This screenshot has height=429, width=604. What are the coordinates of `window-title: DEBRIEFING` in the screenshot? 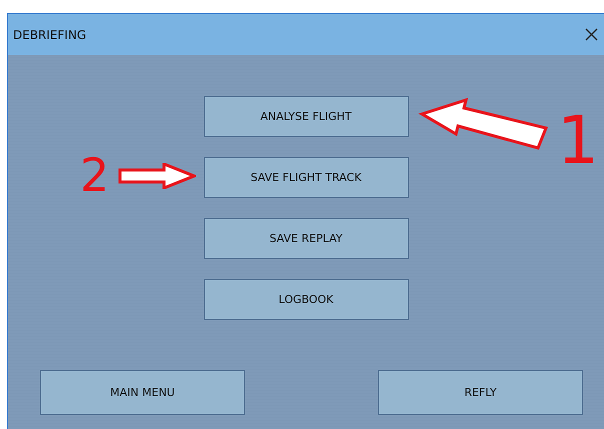 It's located at (49, 35).